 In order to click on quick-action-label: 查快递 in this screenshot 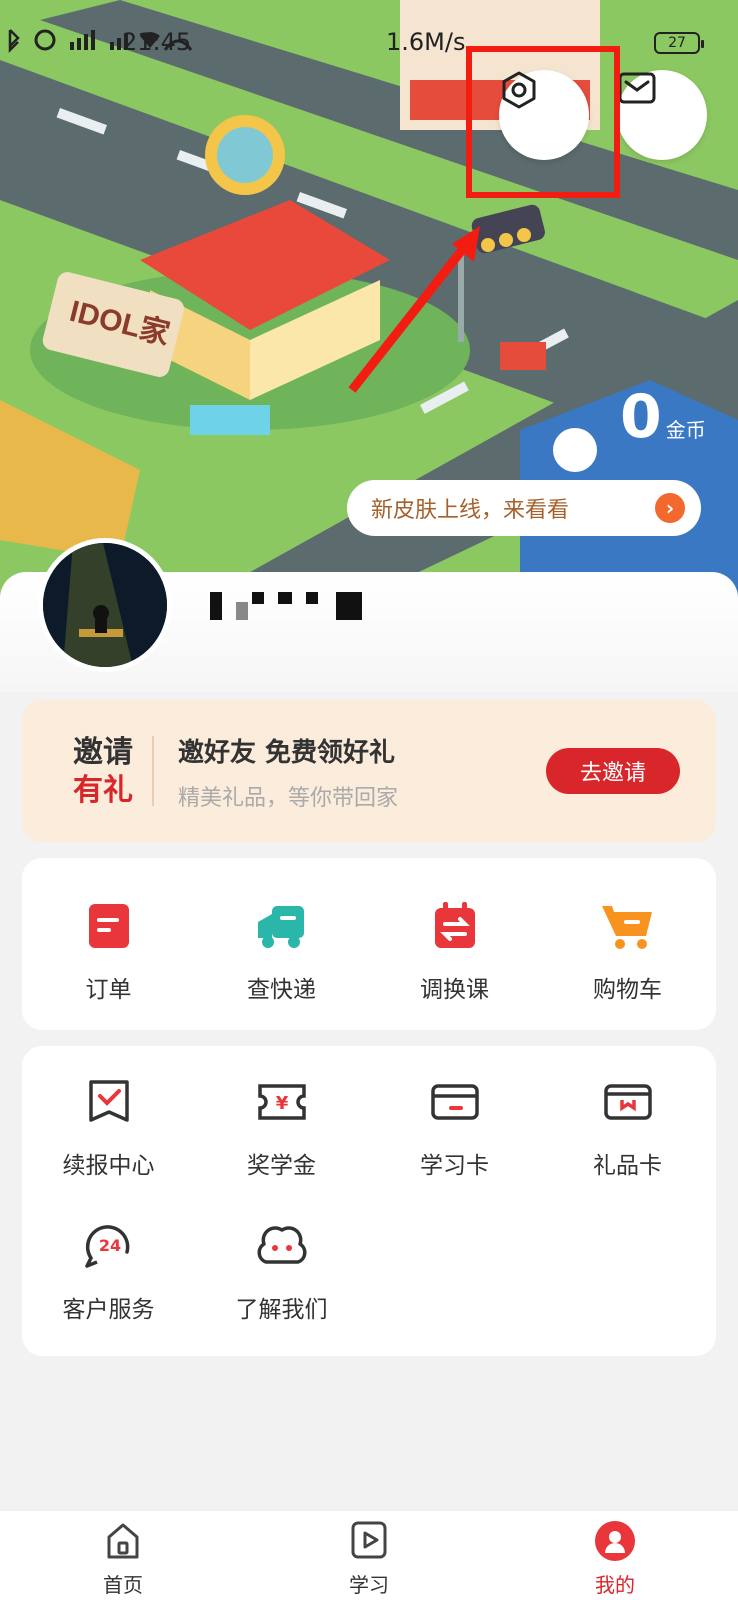, I will do `click(281, 990)`.